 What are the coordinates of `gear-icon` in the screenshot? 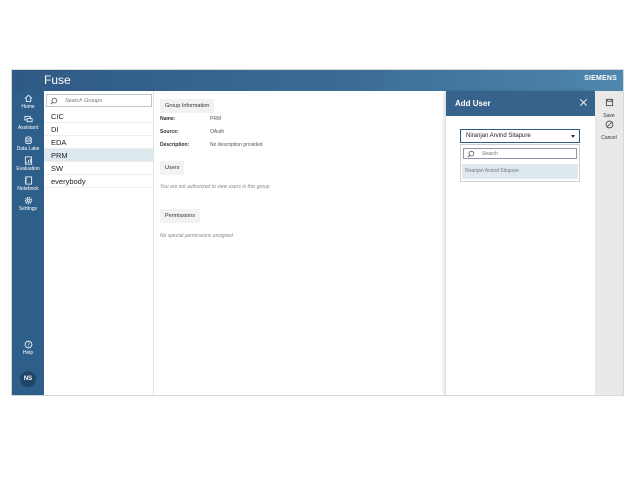 It's located at (28, 200).